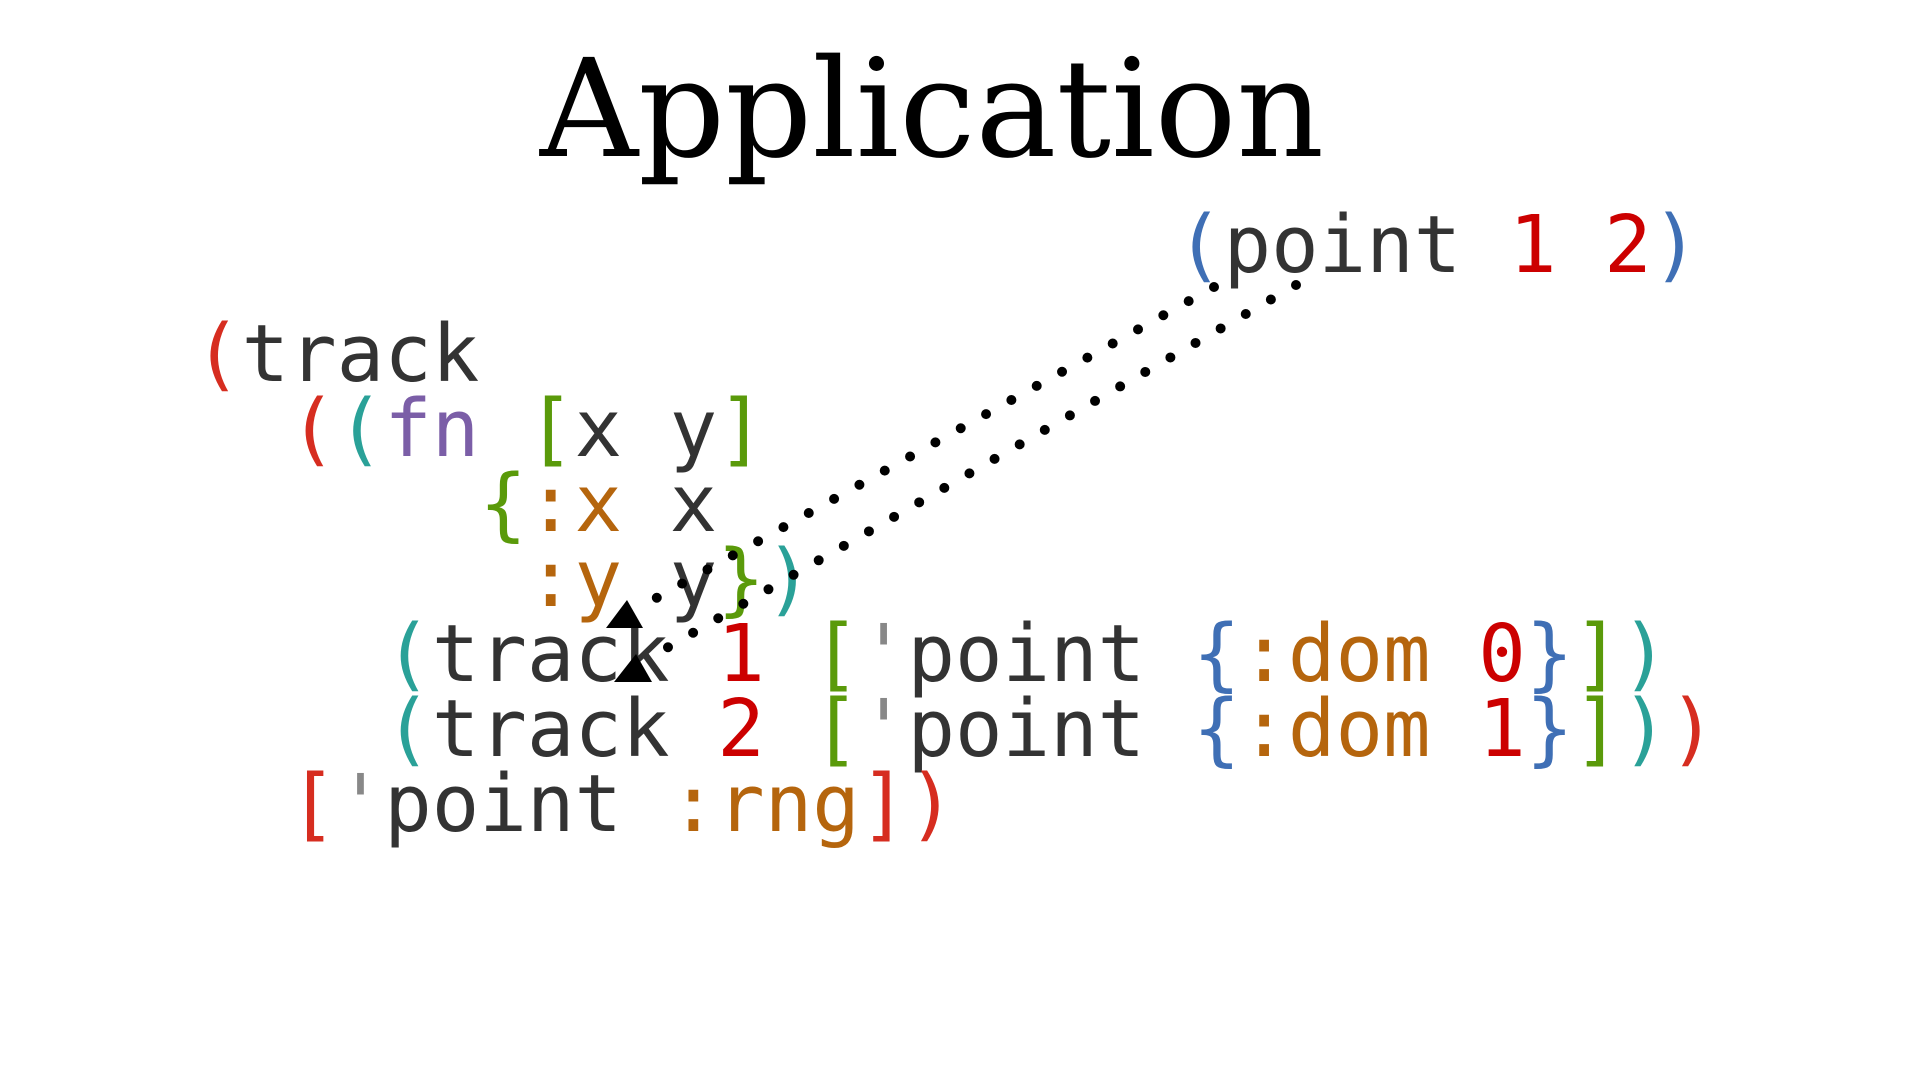 The height and width of the screenshot is (1080, 1920). I want to click on code-line-7: ['point :rng]), so click(574, 804).